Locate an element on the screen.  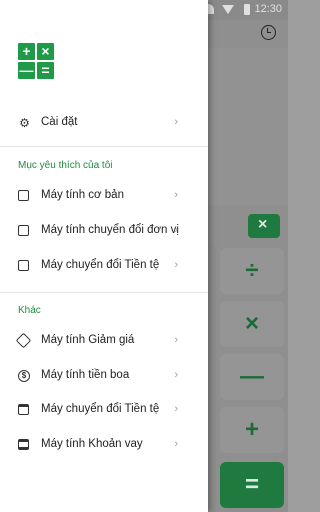
signal-icon is located at coordinates (228, 9).